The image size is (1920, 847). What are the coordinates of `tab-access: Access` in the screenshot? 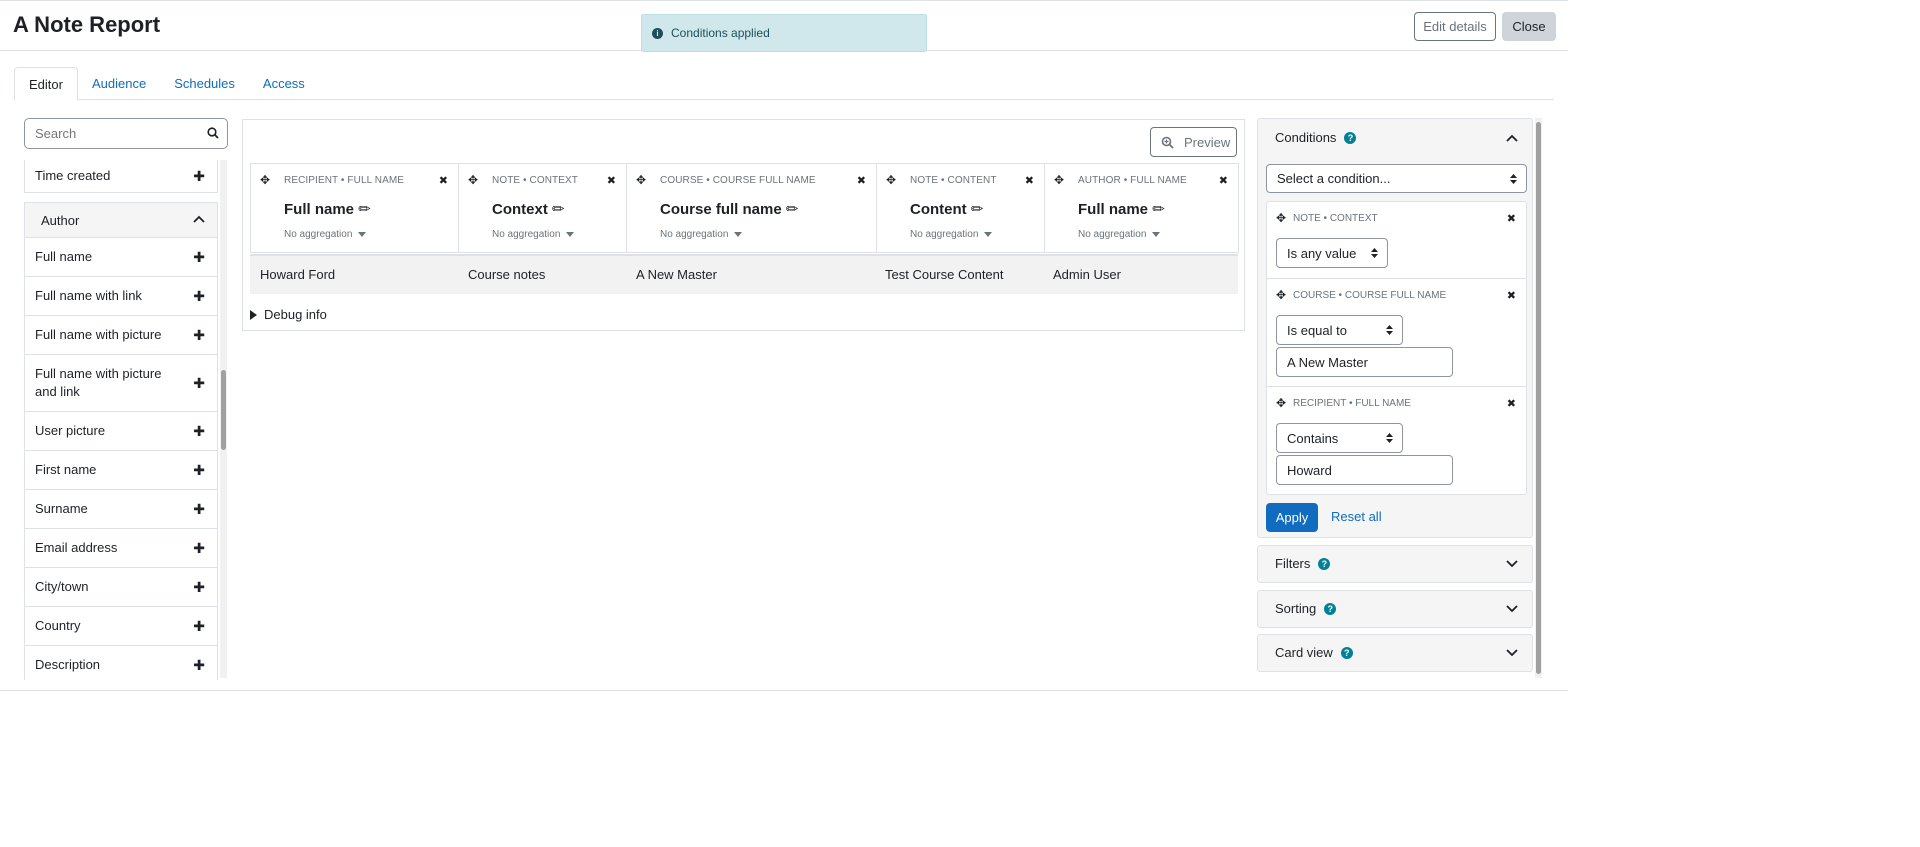 It's located at (284, 83).